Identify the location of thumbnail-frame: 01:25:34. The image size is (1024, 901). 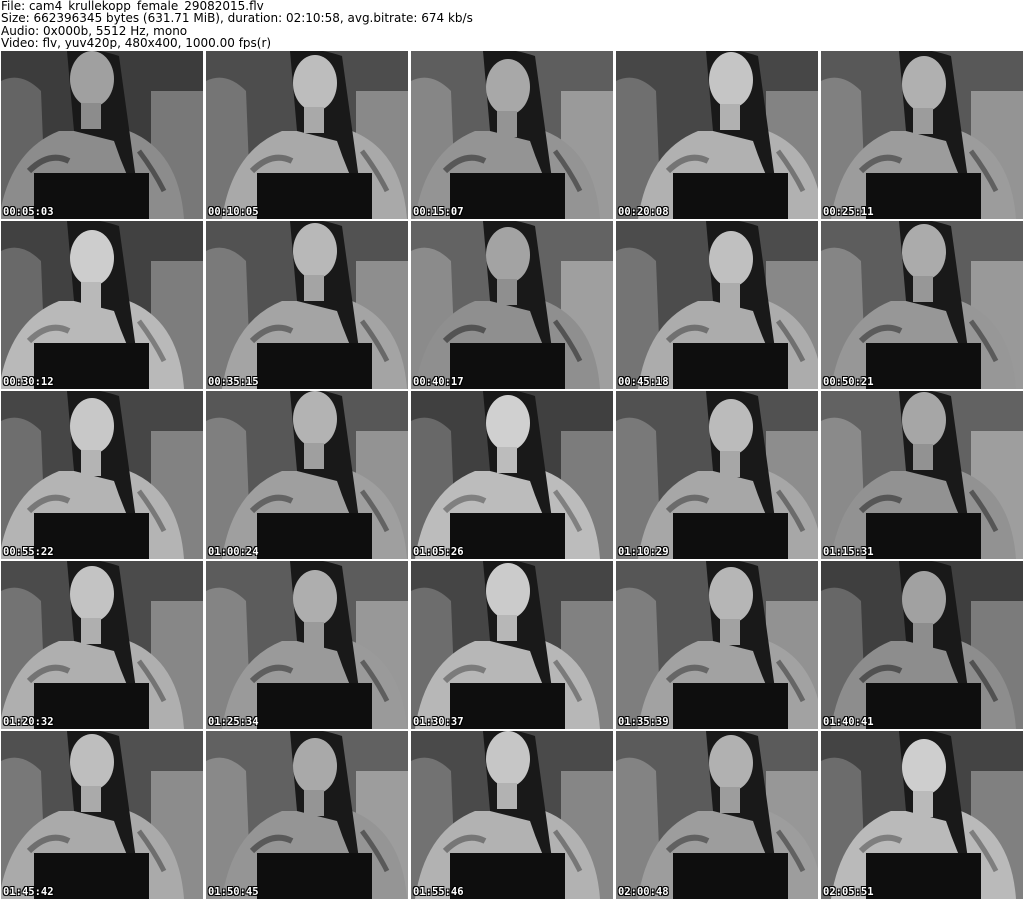
(307, 645).